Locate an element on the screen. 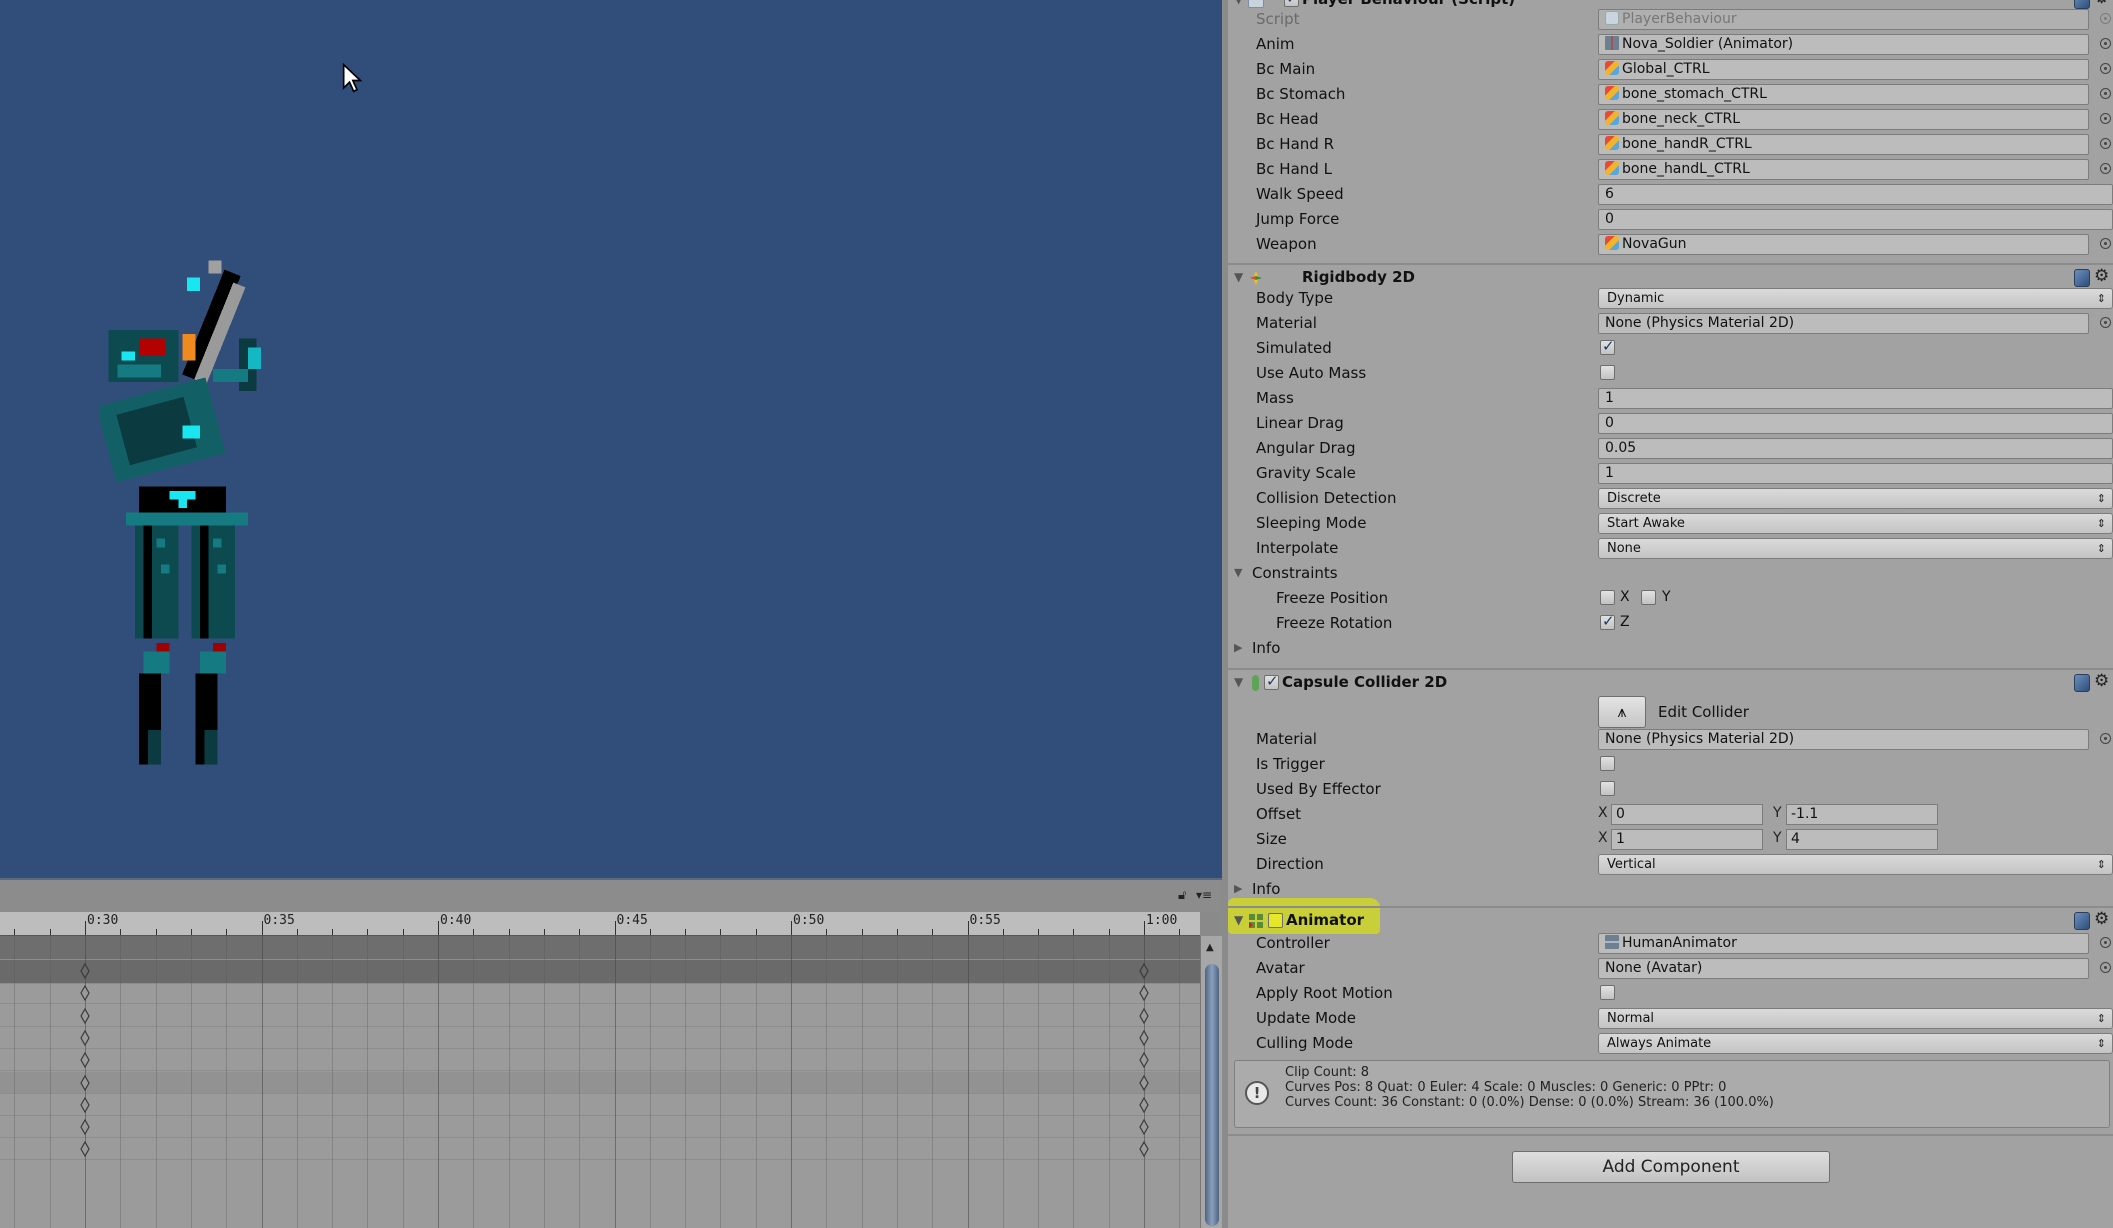 This screenshot has width=2113, height=1228. object-field: bone_handL_CTRL is located at coordinates (1843, 169).